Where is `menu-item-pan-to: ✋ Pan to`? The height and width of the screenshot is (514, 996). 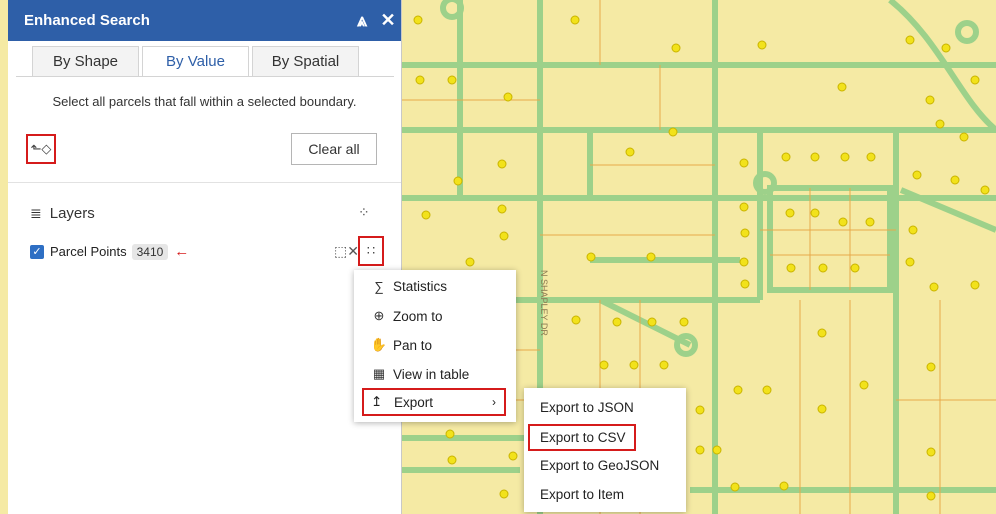
menu-item-pan-to: ✋ Pan to is located at coordinates (401, 345).